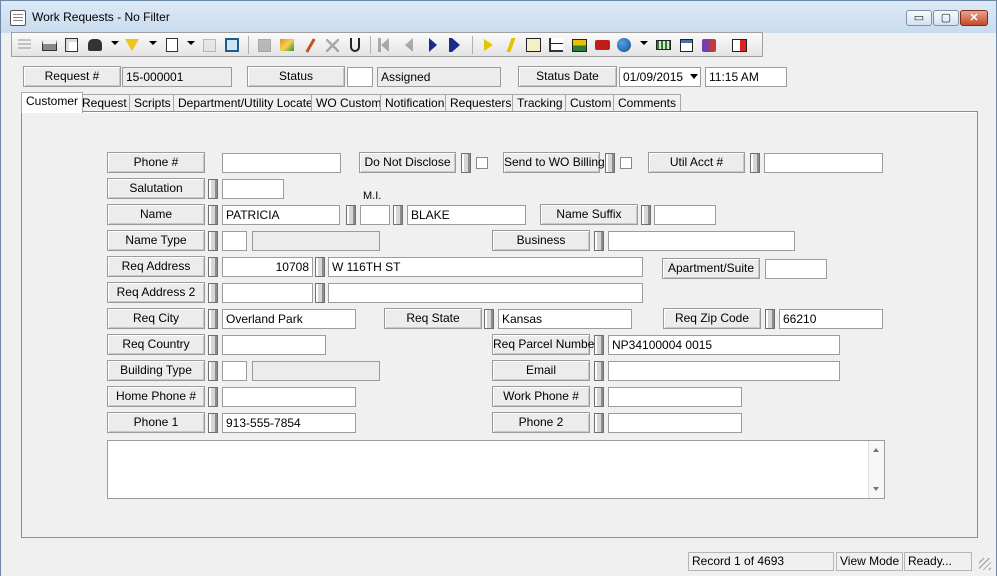 The image size is (997, 576). What do you see at coordinates (696, 162) in the screenshot?
I see `util-acct-button: Util Acct #` at bounding box center [696, 162].